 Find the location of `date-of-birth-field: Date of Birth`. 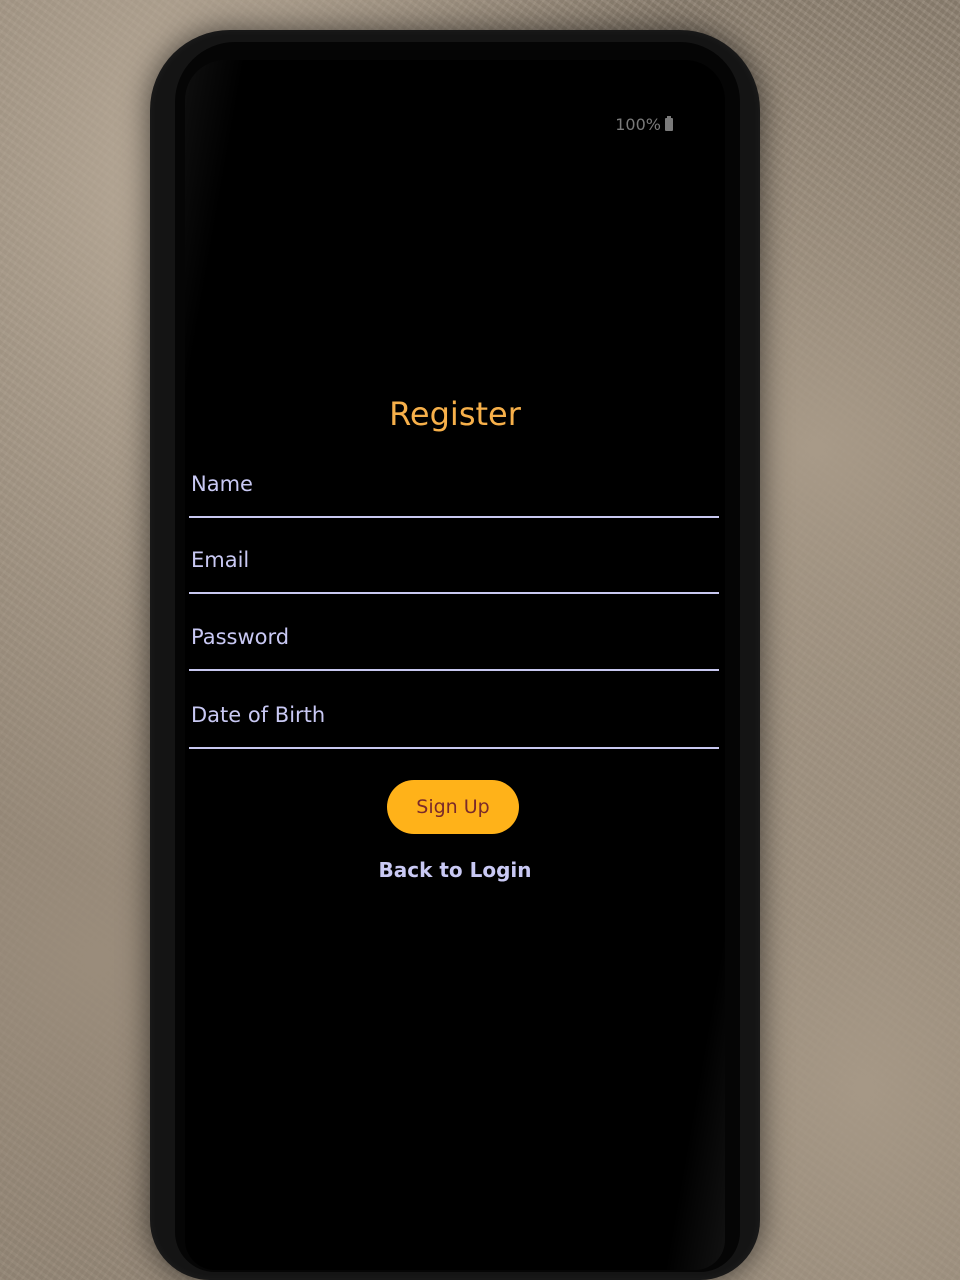

date-of-birth-field: Date of Birth is located at coordinates (454, 720).